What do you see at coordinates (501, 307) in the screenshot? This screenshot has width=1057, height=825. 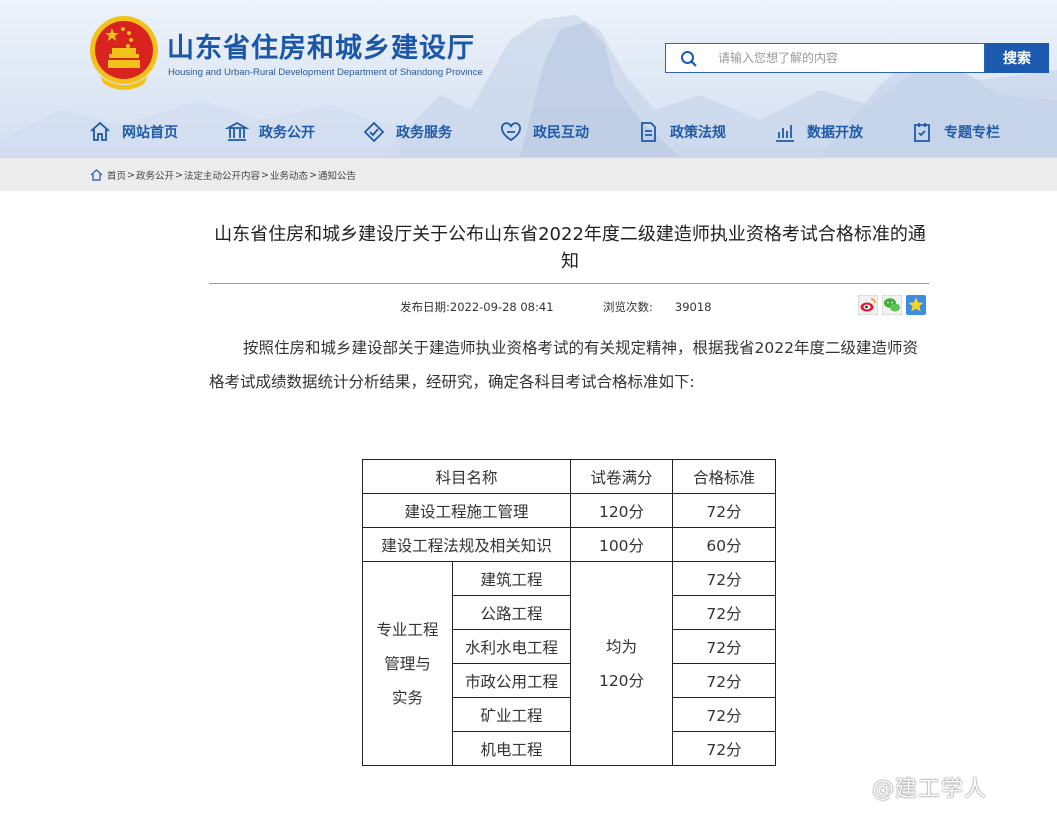 I see `publish-date-value: 2022-09-28 08:41` at bounding box center [501, 307].